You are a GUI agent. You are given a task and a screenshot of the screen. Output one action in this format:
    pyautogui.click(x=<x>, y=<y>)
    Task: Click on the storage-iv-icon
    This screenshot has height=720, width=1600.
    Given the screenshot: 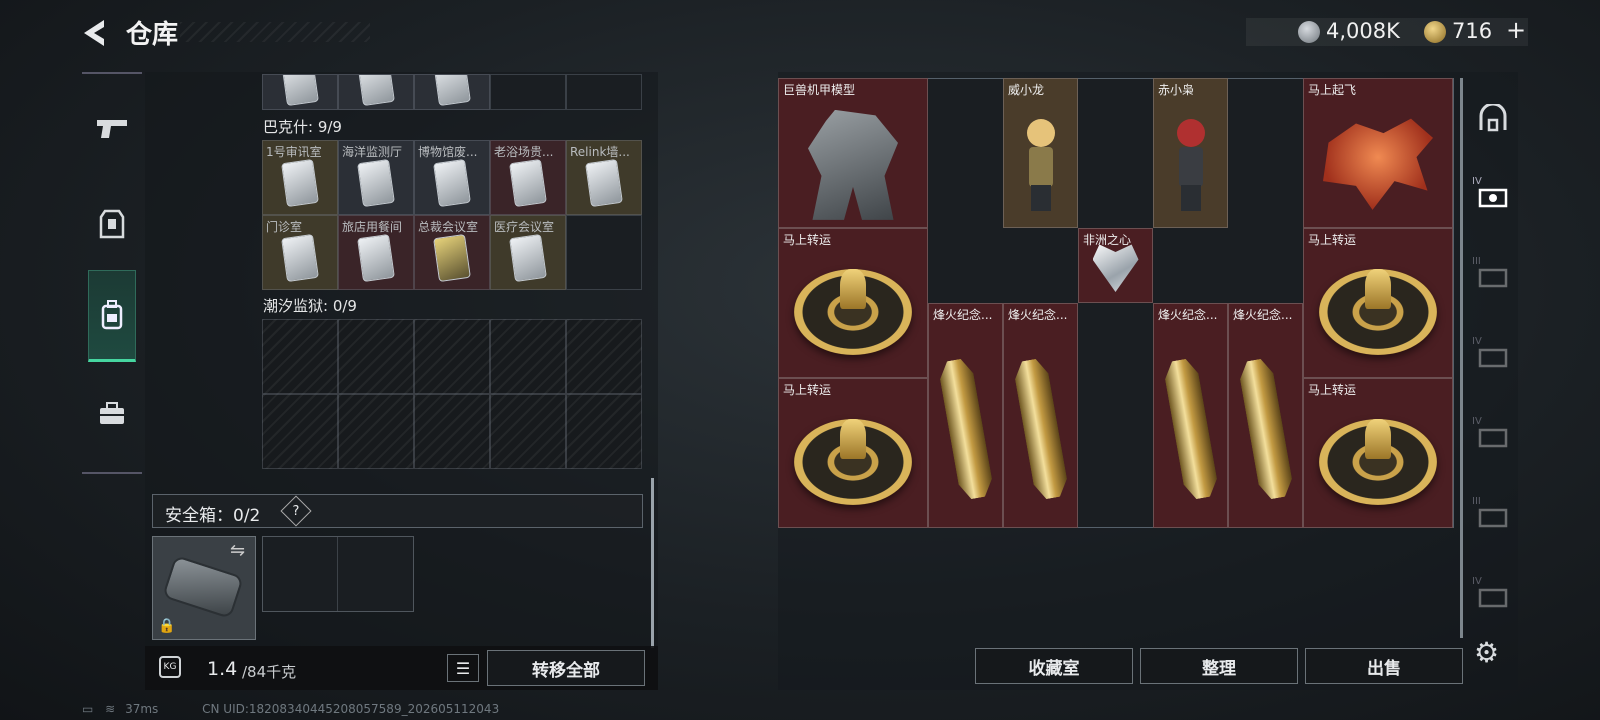 What is the action you would take?
    pyautogui.click(x=1493, y=198)
    